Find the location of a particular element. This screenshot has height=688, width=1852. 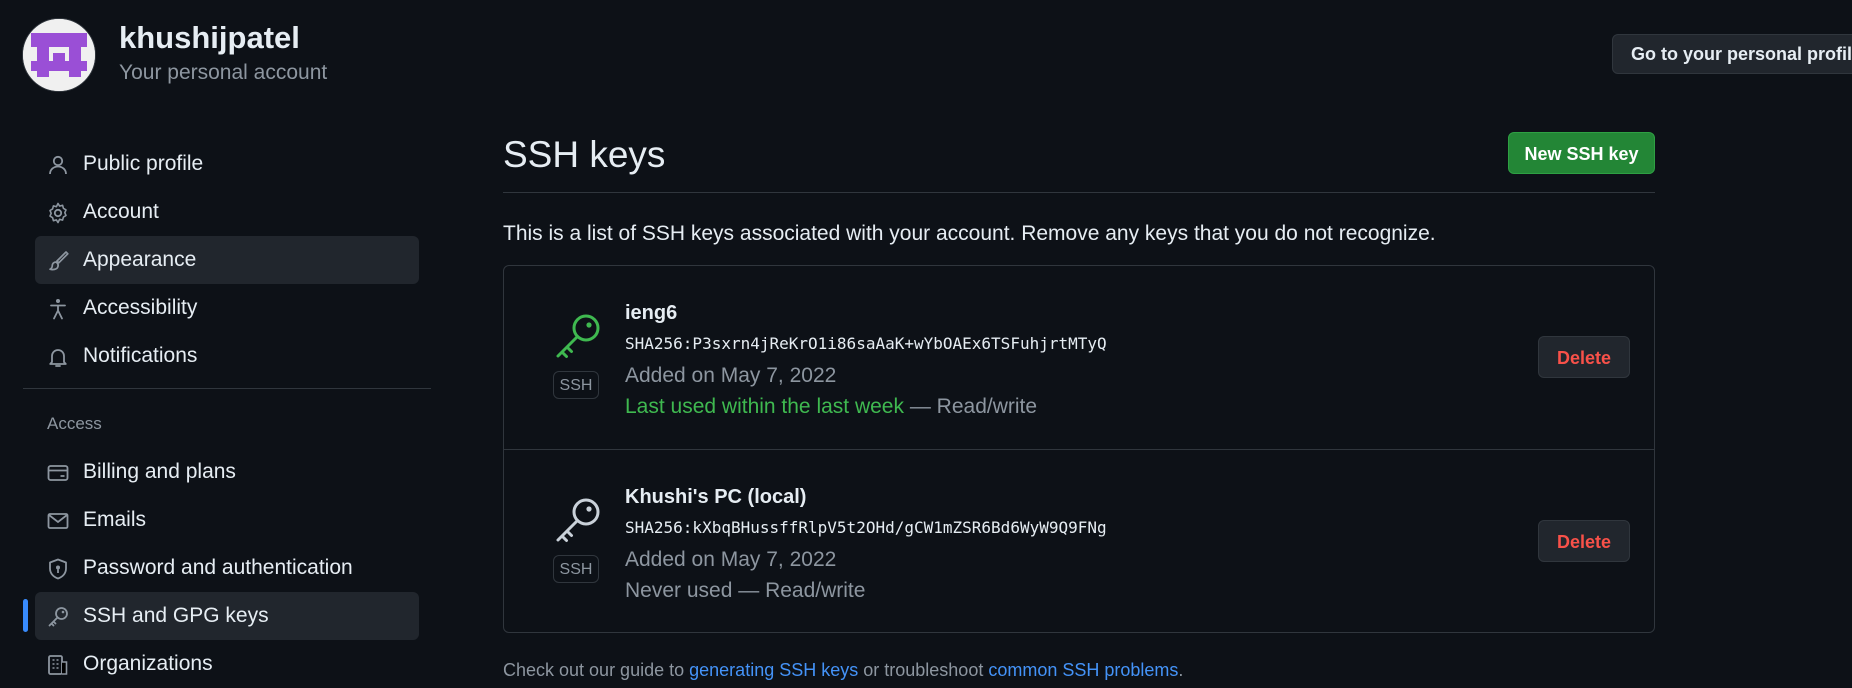

sidebar-item-label: Appearance is located at coordinates (140, 259).